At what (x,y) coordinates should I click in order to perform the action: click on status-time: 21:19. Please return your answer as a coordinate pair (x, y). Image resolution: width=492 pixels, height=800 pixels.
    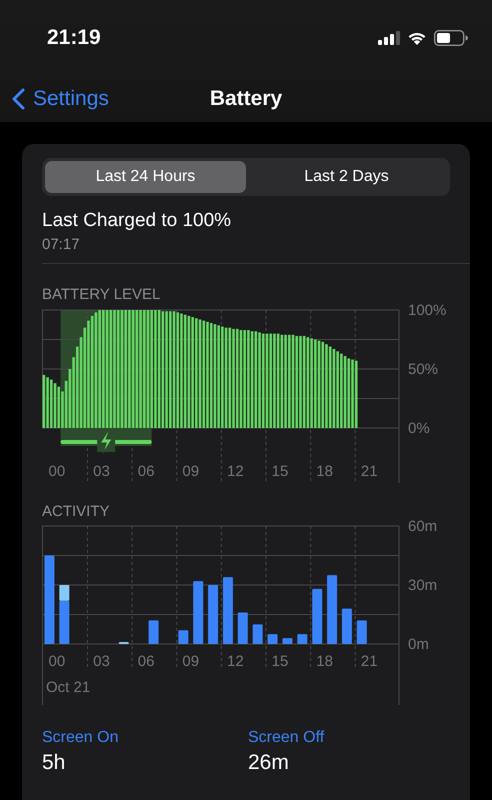
    Looking at the image, I should click on (74, 38).